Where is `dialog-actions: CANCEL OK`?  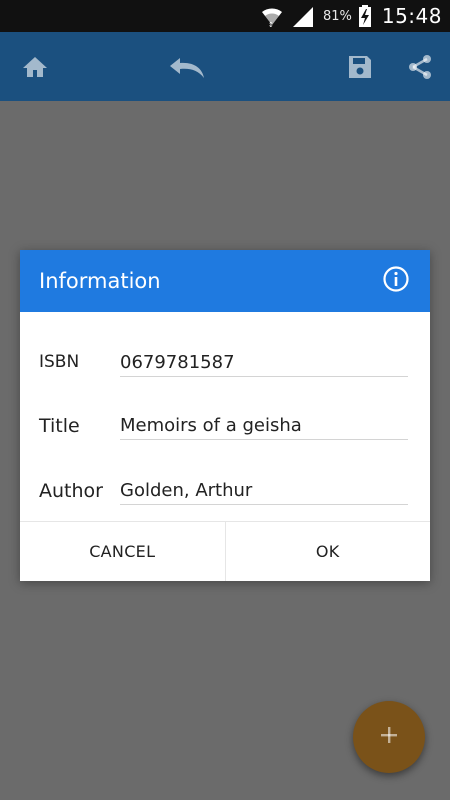
dialog-actions: CANCEL OK is located at coordinates (225, 551).